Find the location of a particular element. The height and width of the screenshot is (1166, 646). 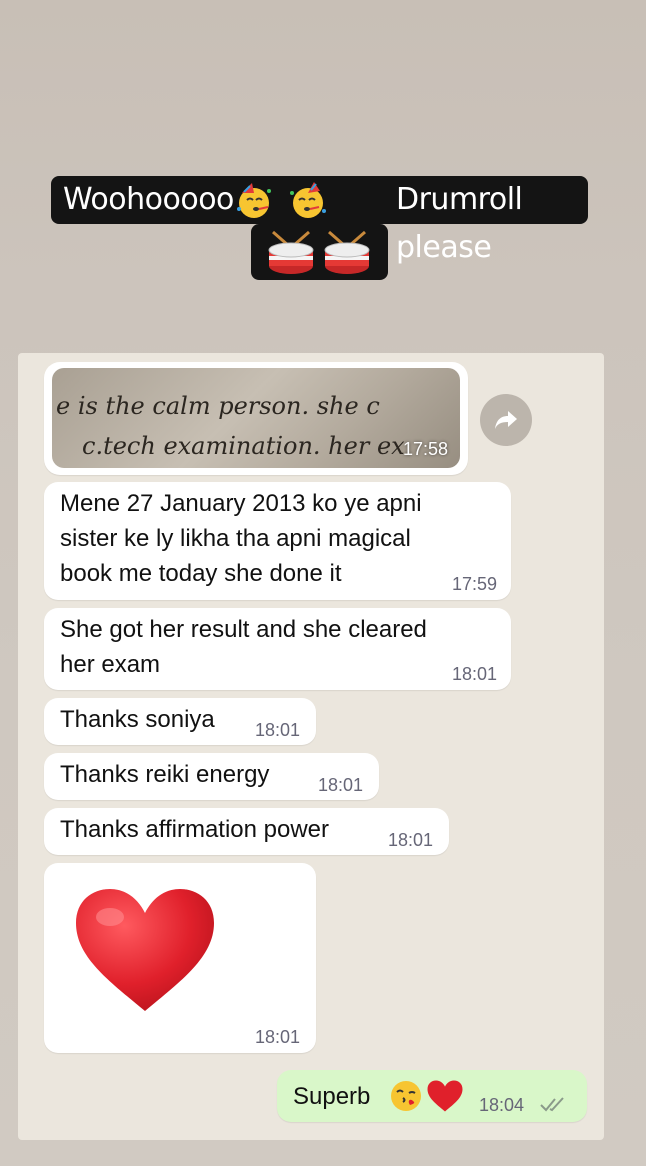

message-text: Superb is located at coordinates (332, 1096).